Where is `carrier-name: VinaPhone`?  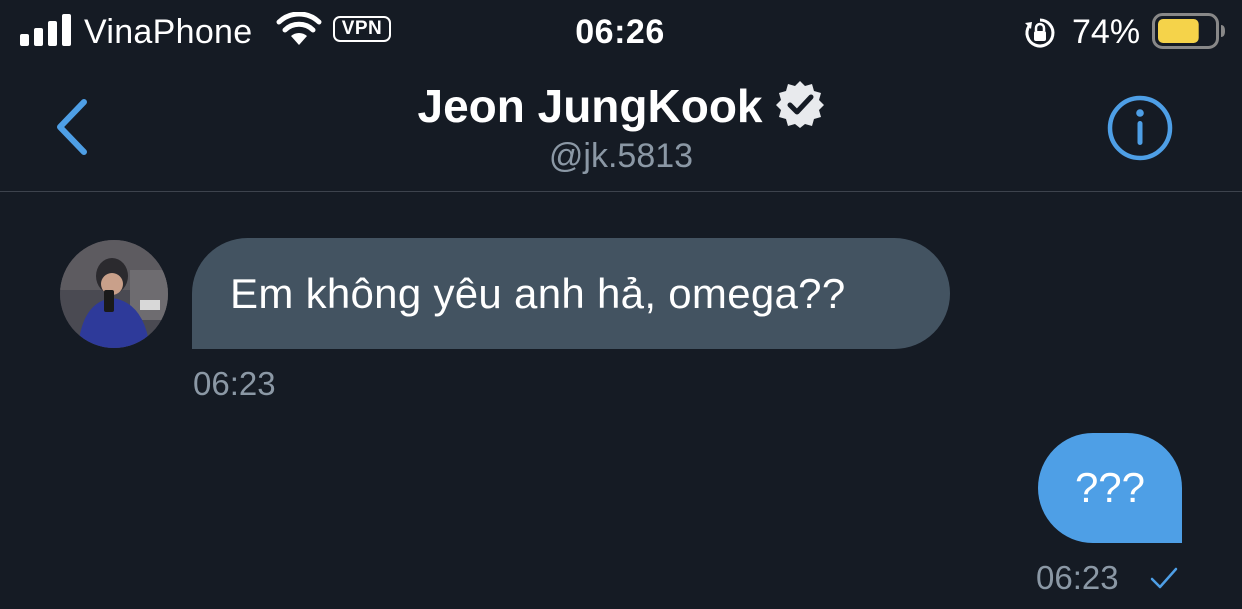
carrier-name: VinaPhone is located at coordinates (168, 32).